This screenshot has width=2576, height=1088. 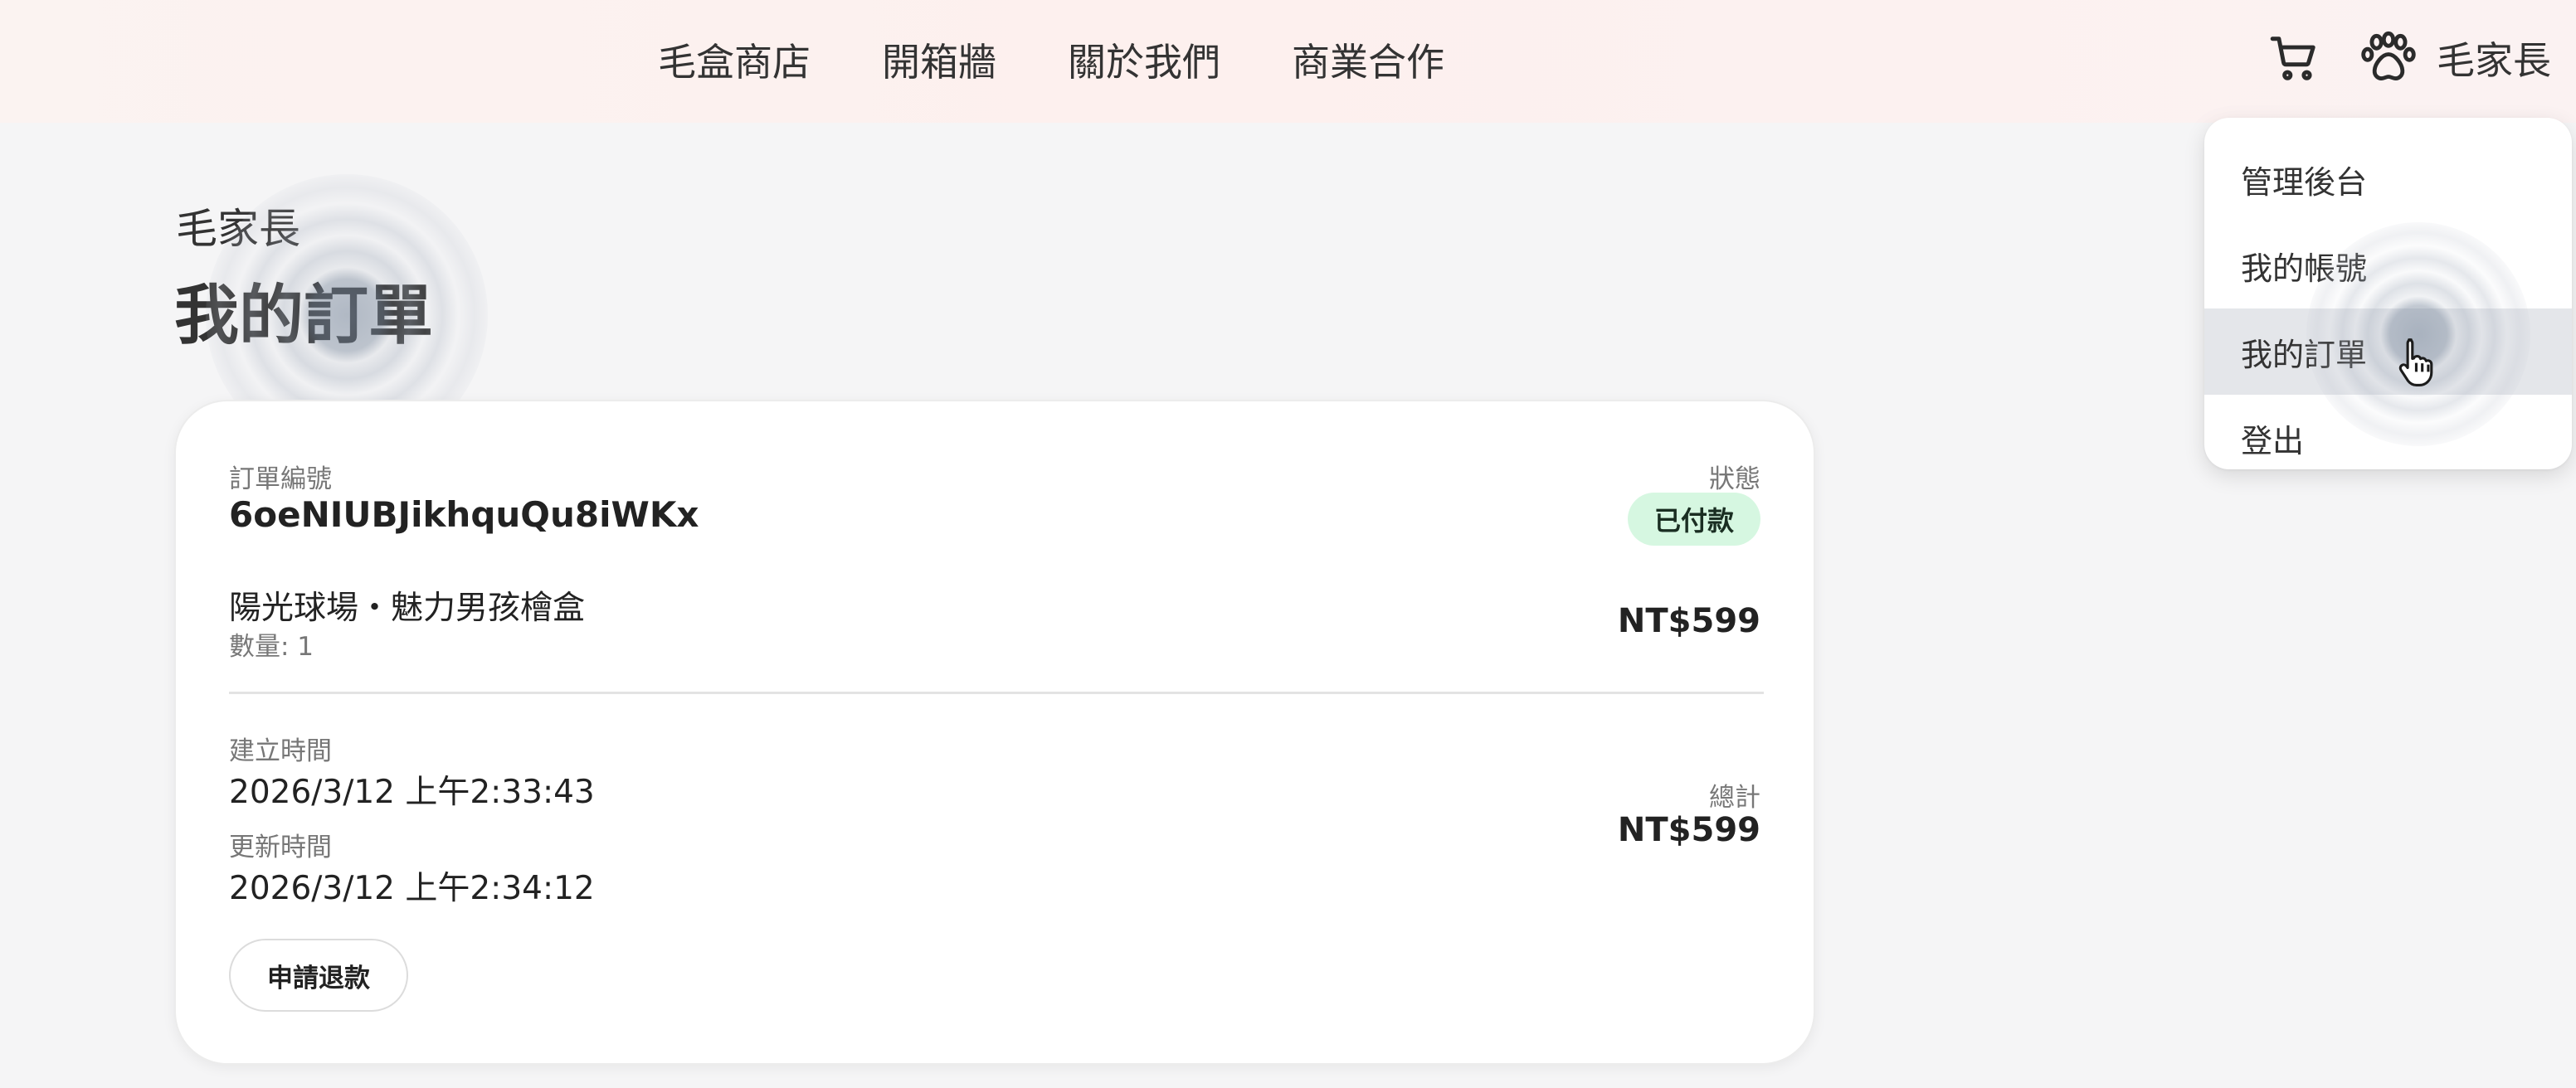 What do you see at coordinates (407, 608) in the screenshot?
I see `product-name: 陽光球場・魅力男孩檜盒` at bounding box center [407, 608].